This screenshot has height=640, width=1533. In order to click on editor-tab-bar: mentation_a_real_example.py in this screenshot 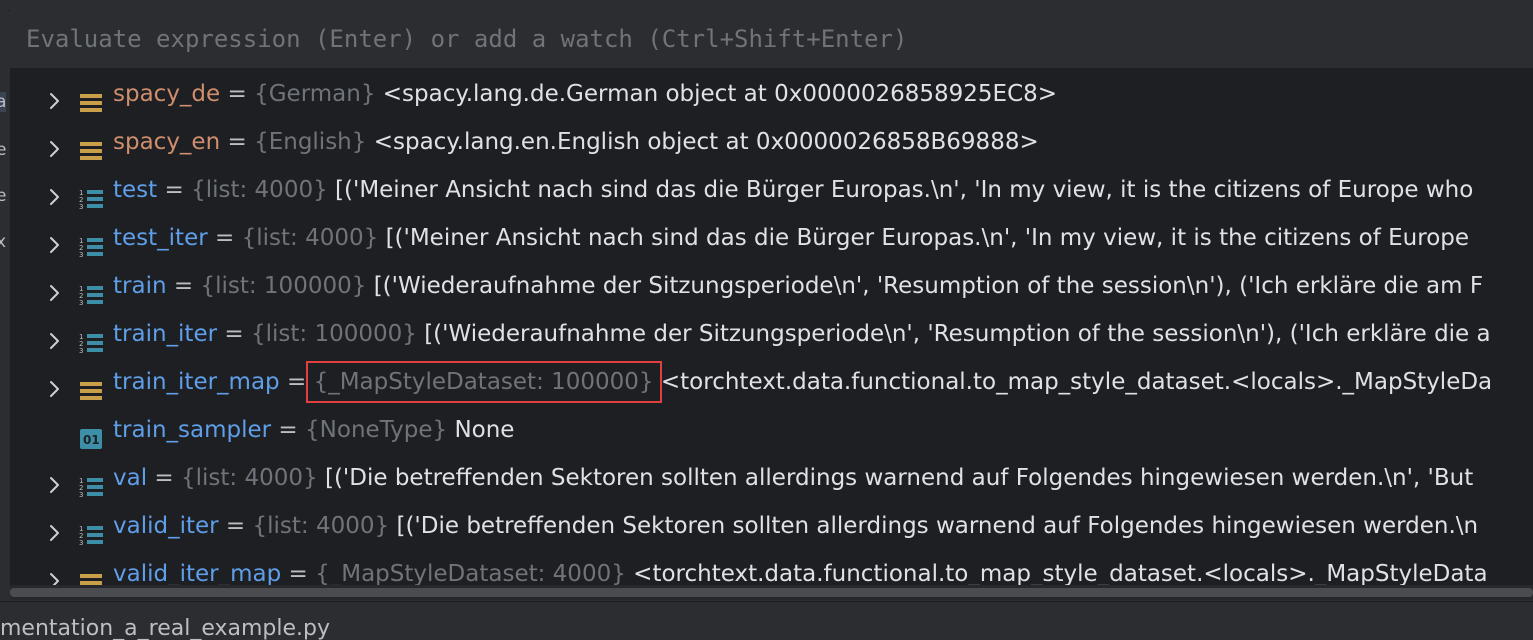, I will do `click(766, 620)`.